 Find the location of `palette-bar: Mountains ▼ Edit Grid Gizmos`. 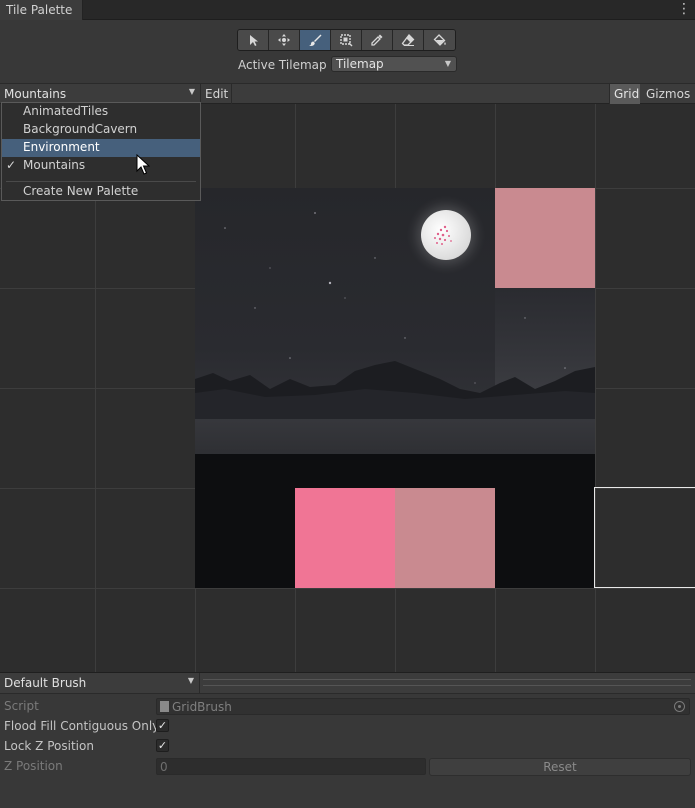

palette-bar: Mountains ▼ Edit Grid Gizmos is located at coordinates (347, 93).